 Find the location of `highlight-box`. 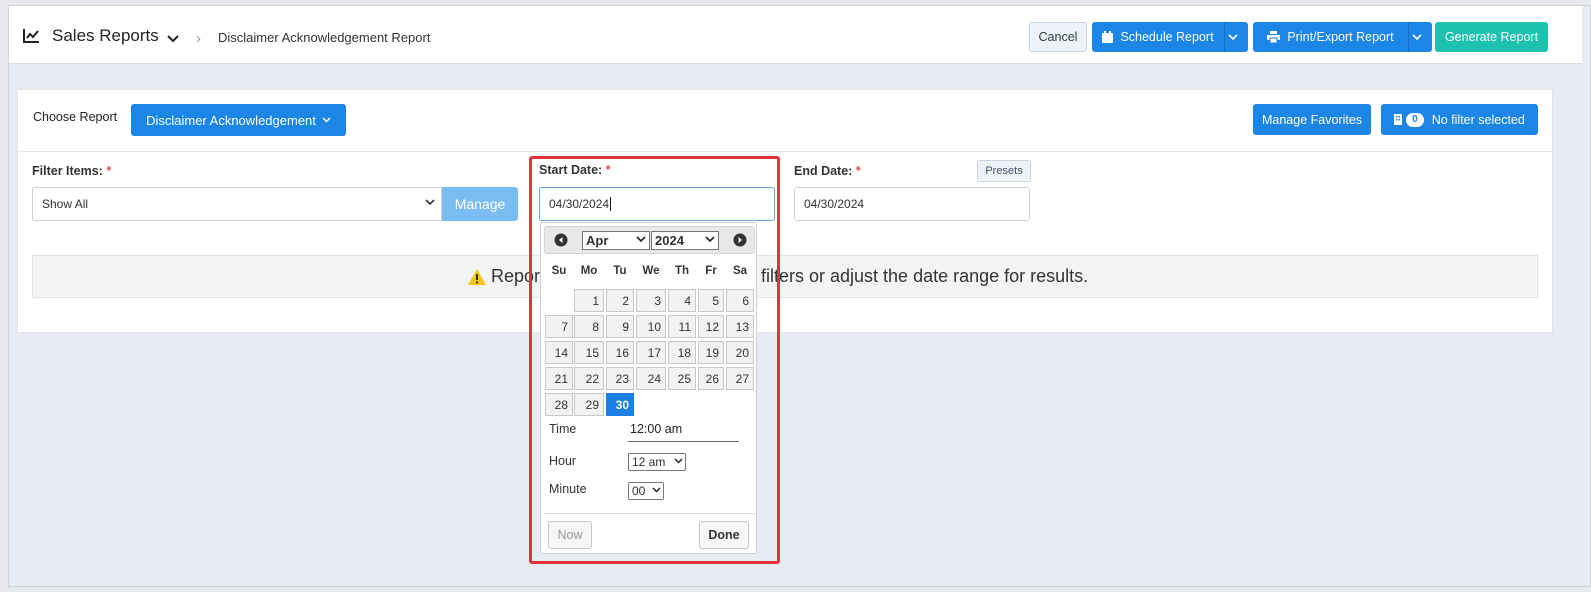

highlight-box is located at coordinates (654, 360).